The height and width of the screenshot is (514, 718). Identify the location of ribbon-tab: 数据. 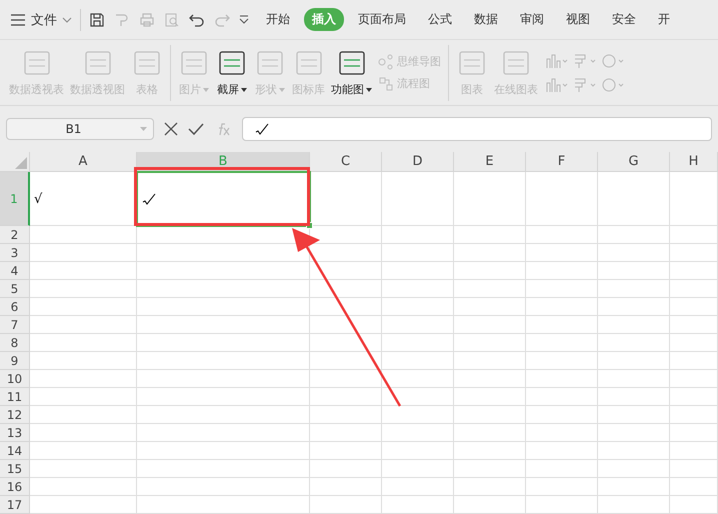
(486, 19).